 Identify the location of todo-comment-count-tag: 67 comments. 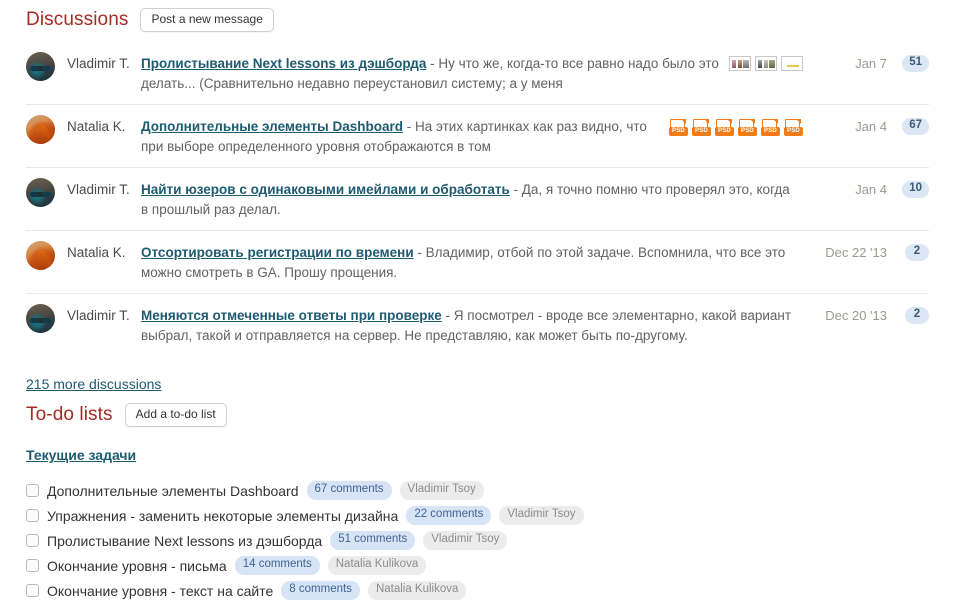
(349, 490).